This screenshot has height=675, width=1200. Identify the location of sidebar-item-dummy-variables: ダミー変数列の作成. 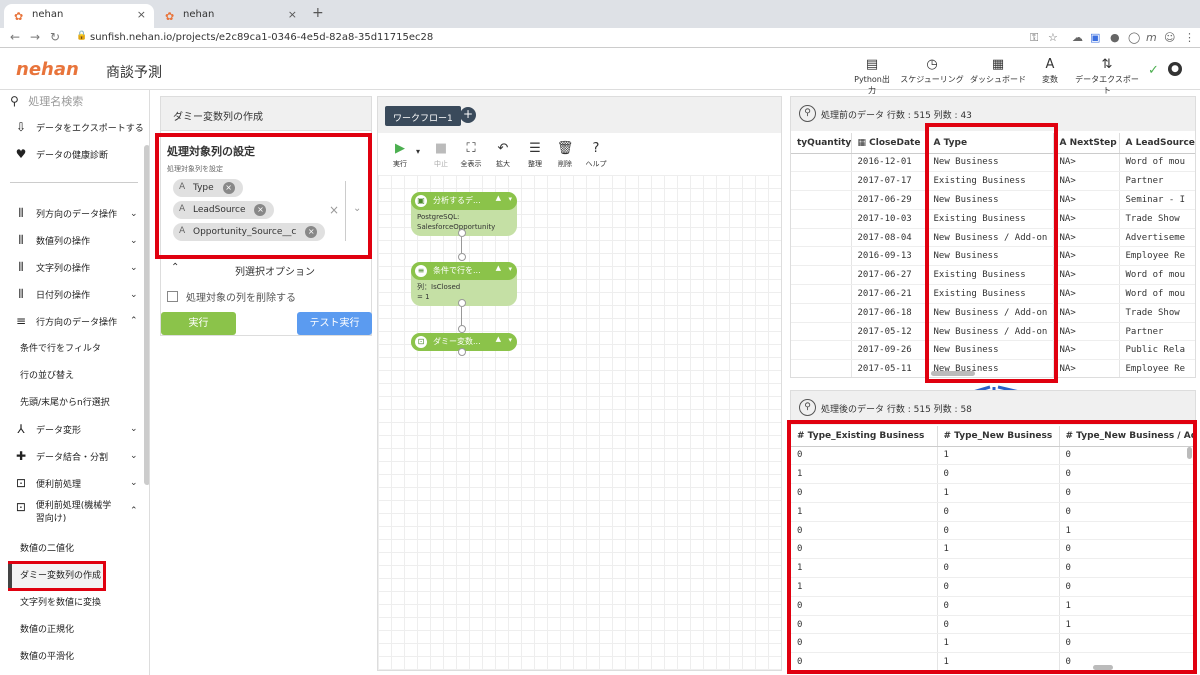
(60, 574).